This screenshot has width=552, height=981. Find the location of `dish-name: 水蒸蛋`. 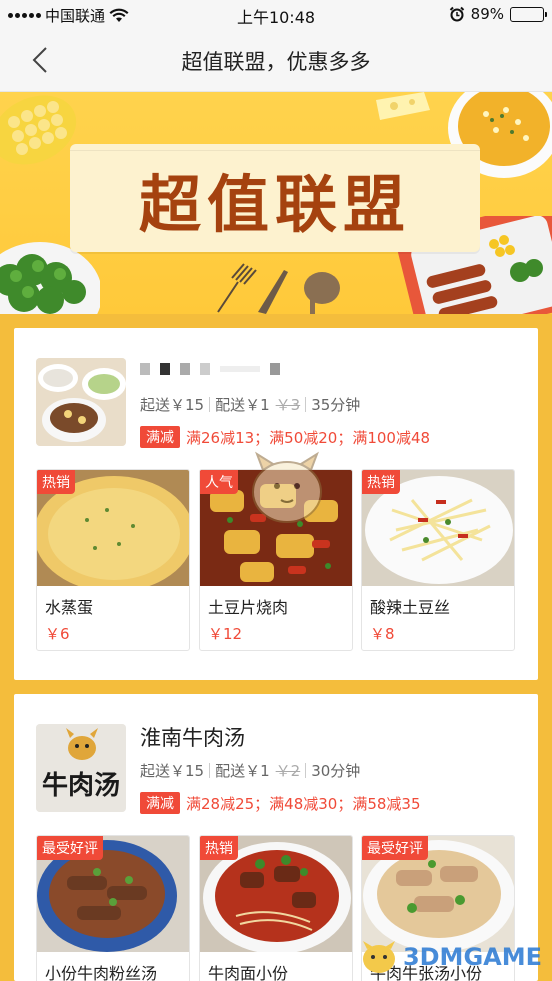

dish-name: 水蒸蛋 is located at coordinates (69, 607).